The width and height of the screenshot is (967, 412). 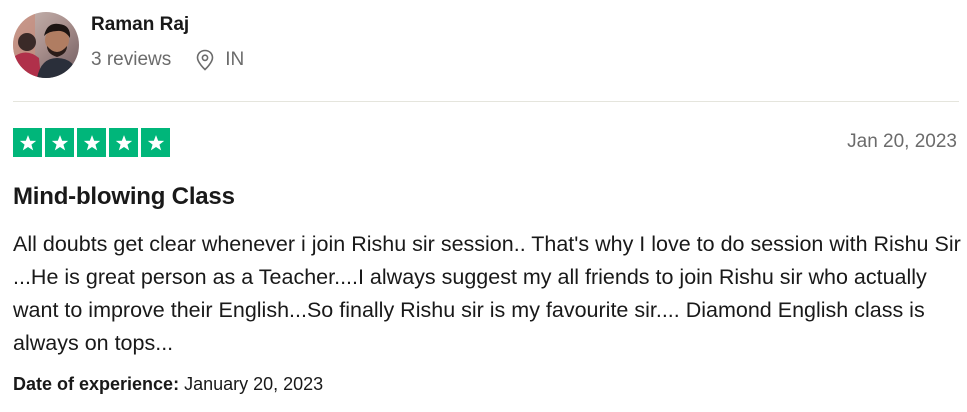 I want to click on experience-date: January 20, 2023, so click(x=254, y=384).